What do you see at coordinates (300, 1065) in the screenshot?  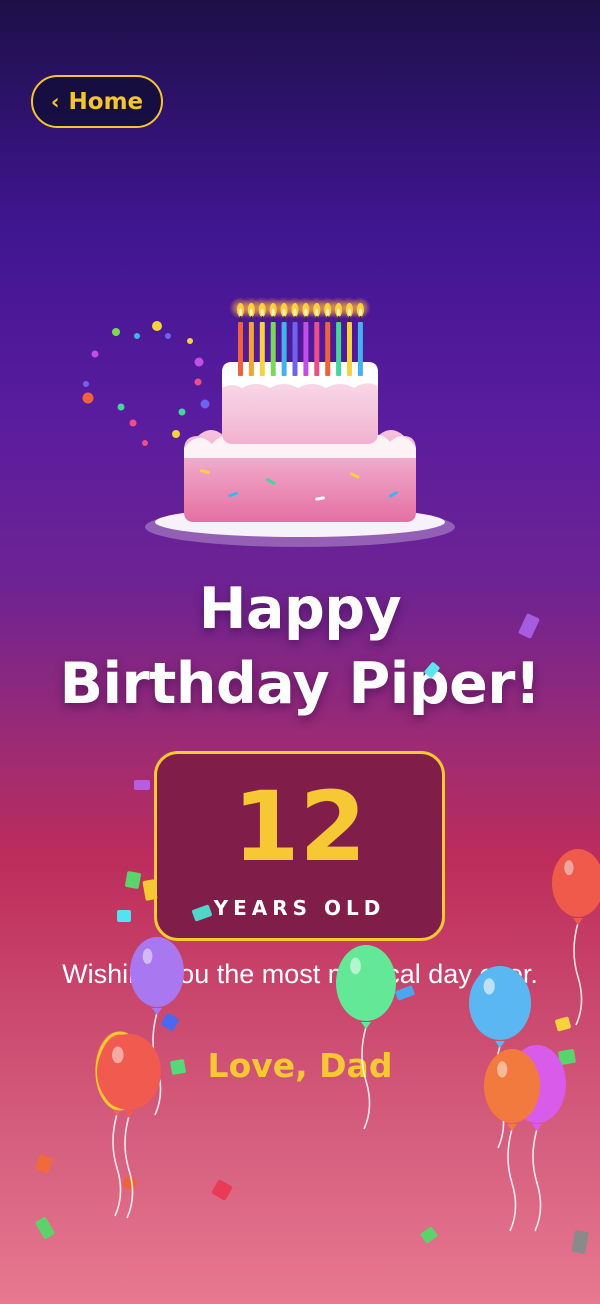 I see `signature: Love, Dad` at bounding box center [300, 1065].